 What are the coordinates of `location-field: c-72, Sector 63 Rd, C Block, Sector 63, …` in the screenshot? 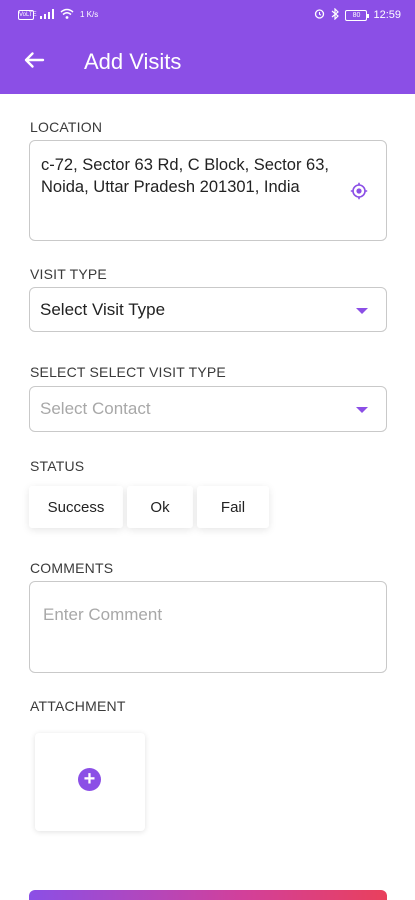 It's located at (208, 190).